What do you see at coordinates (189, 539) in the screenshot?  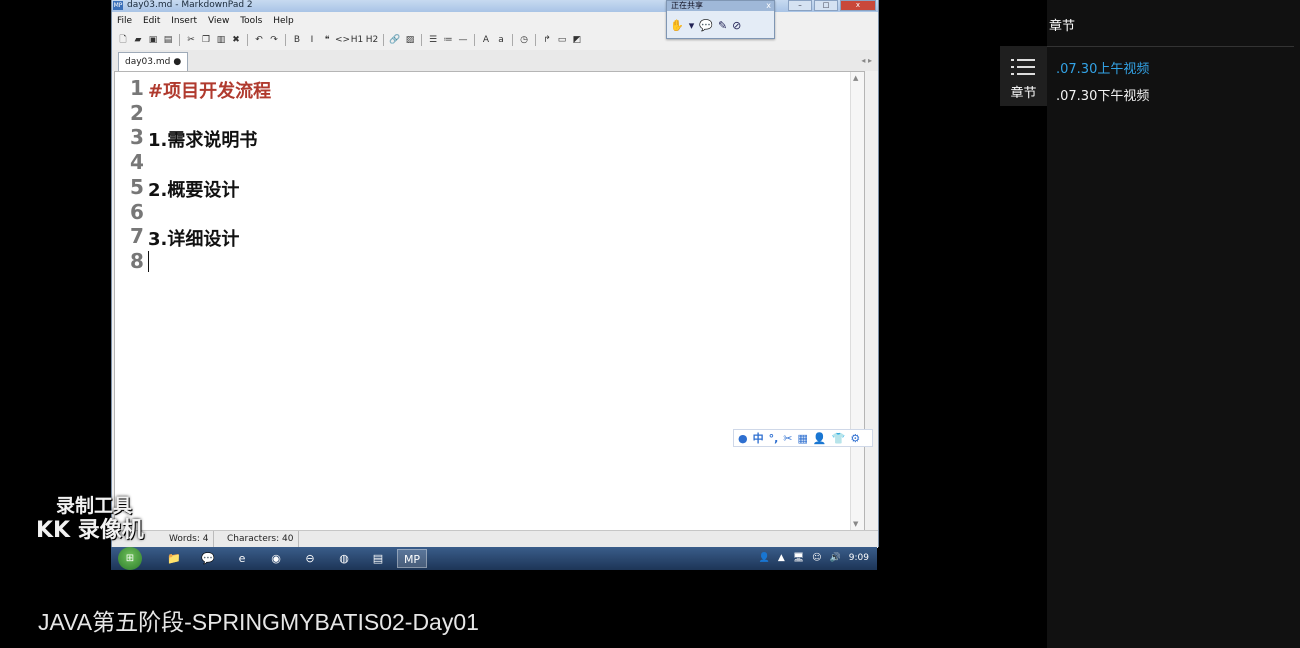 I see `word-count: Words: 4` at bounding box center [189, 539].